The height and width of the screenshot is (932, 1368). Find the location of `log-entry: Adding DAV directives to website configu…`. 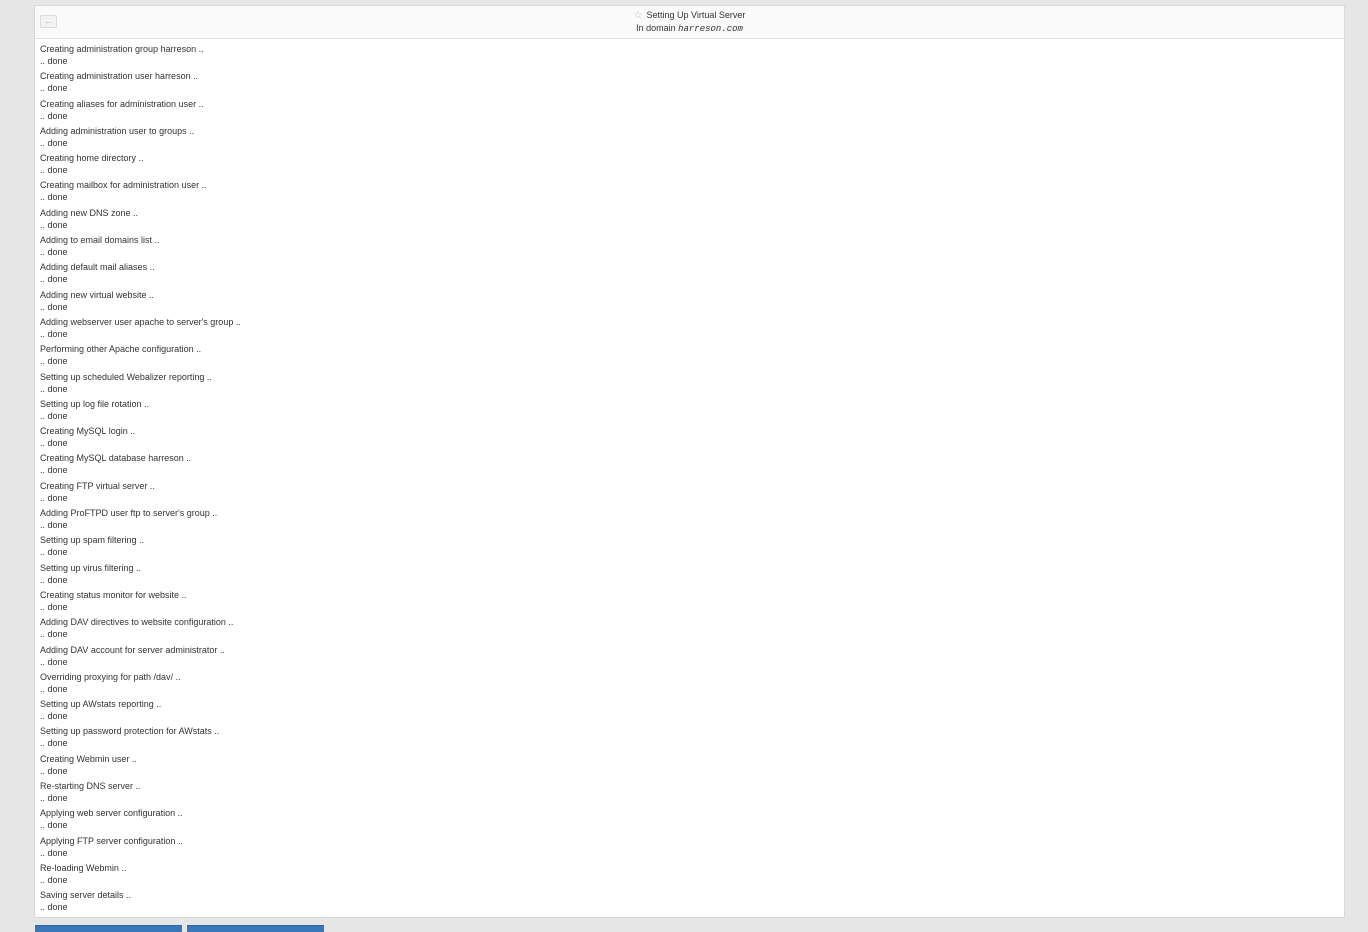

log-entry: Adding DAV directives to website configu… is located at coordinates (689, 629).